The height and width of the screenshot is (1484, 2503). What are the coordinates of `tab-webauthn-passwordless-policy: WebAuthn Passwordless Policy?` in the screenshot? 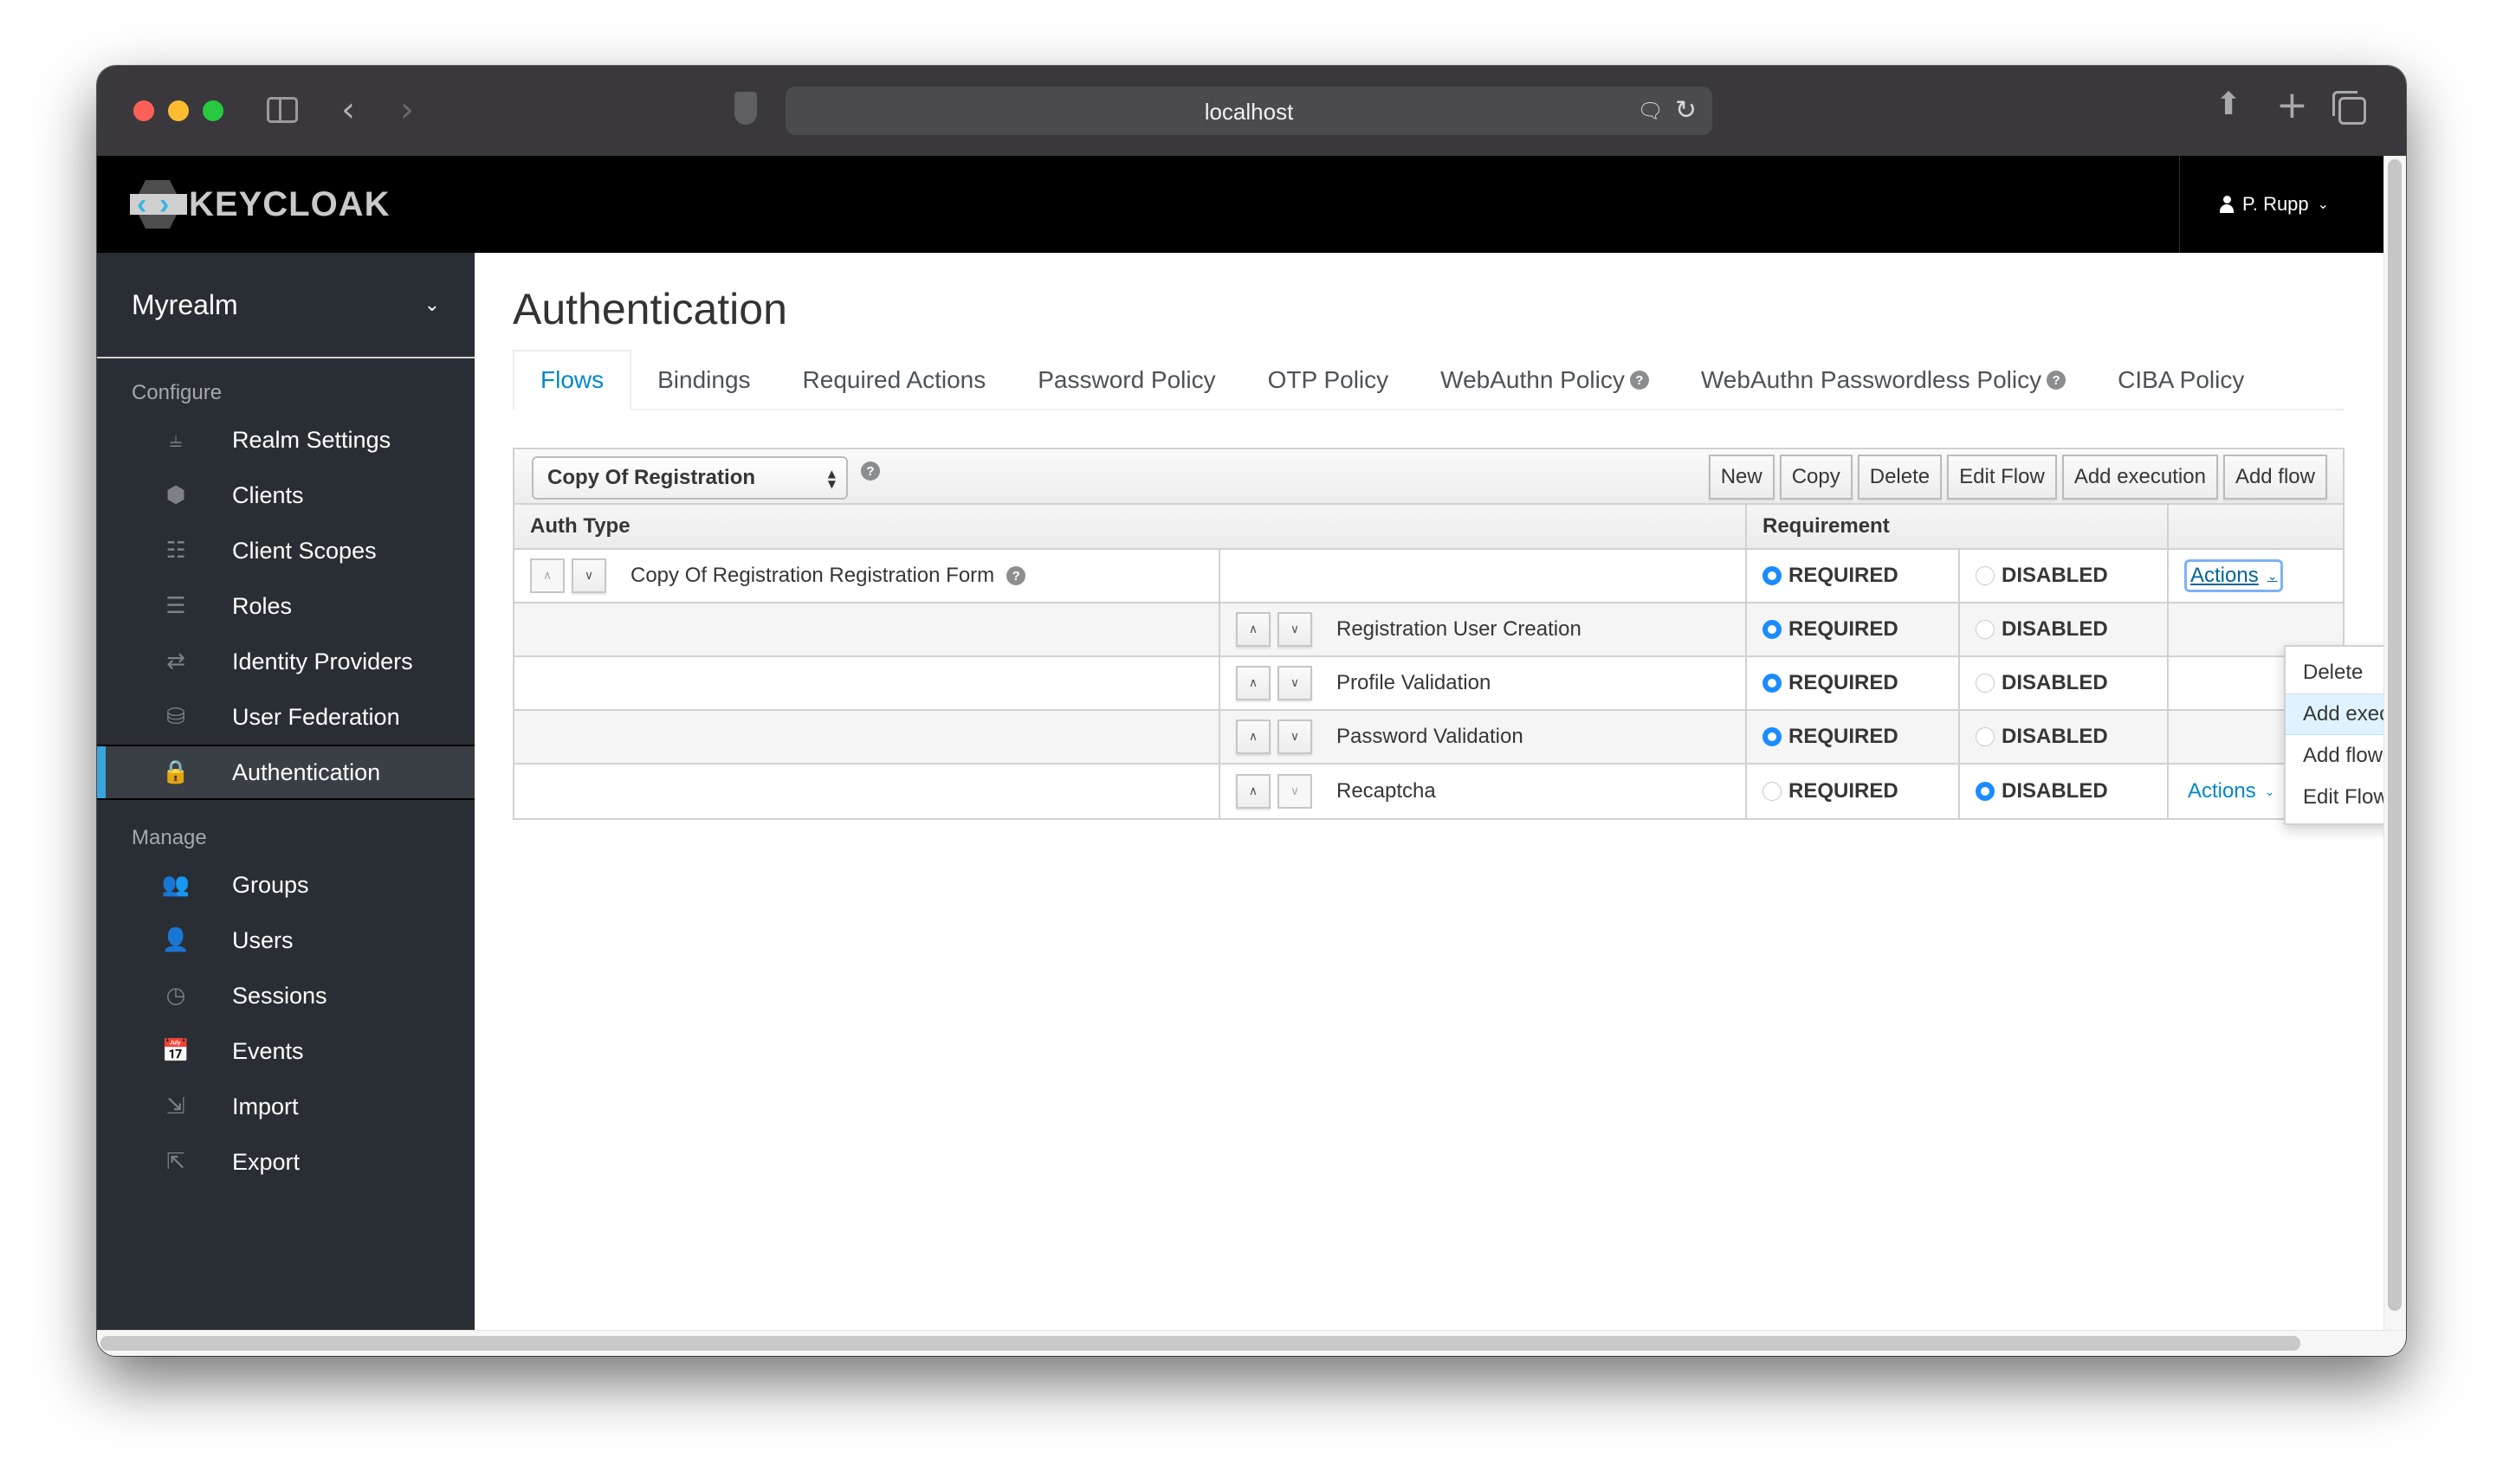 It's located at (1883, 380).